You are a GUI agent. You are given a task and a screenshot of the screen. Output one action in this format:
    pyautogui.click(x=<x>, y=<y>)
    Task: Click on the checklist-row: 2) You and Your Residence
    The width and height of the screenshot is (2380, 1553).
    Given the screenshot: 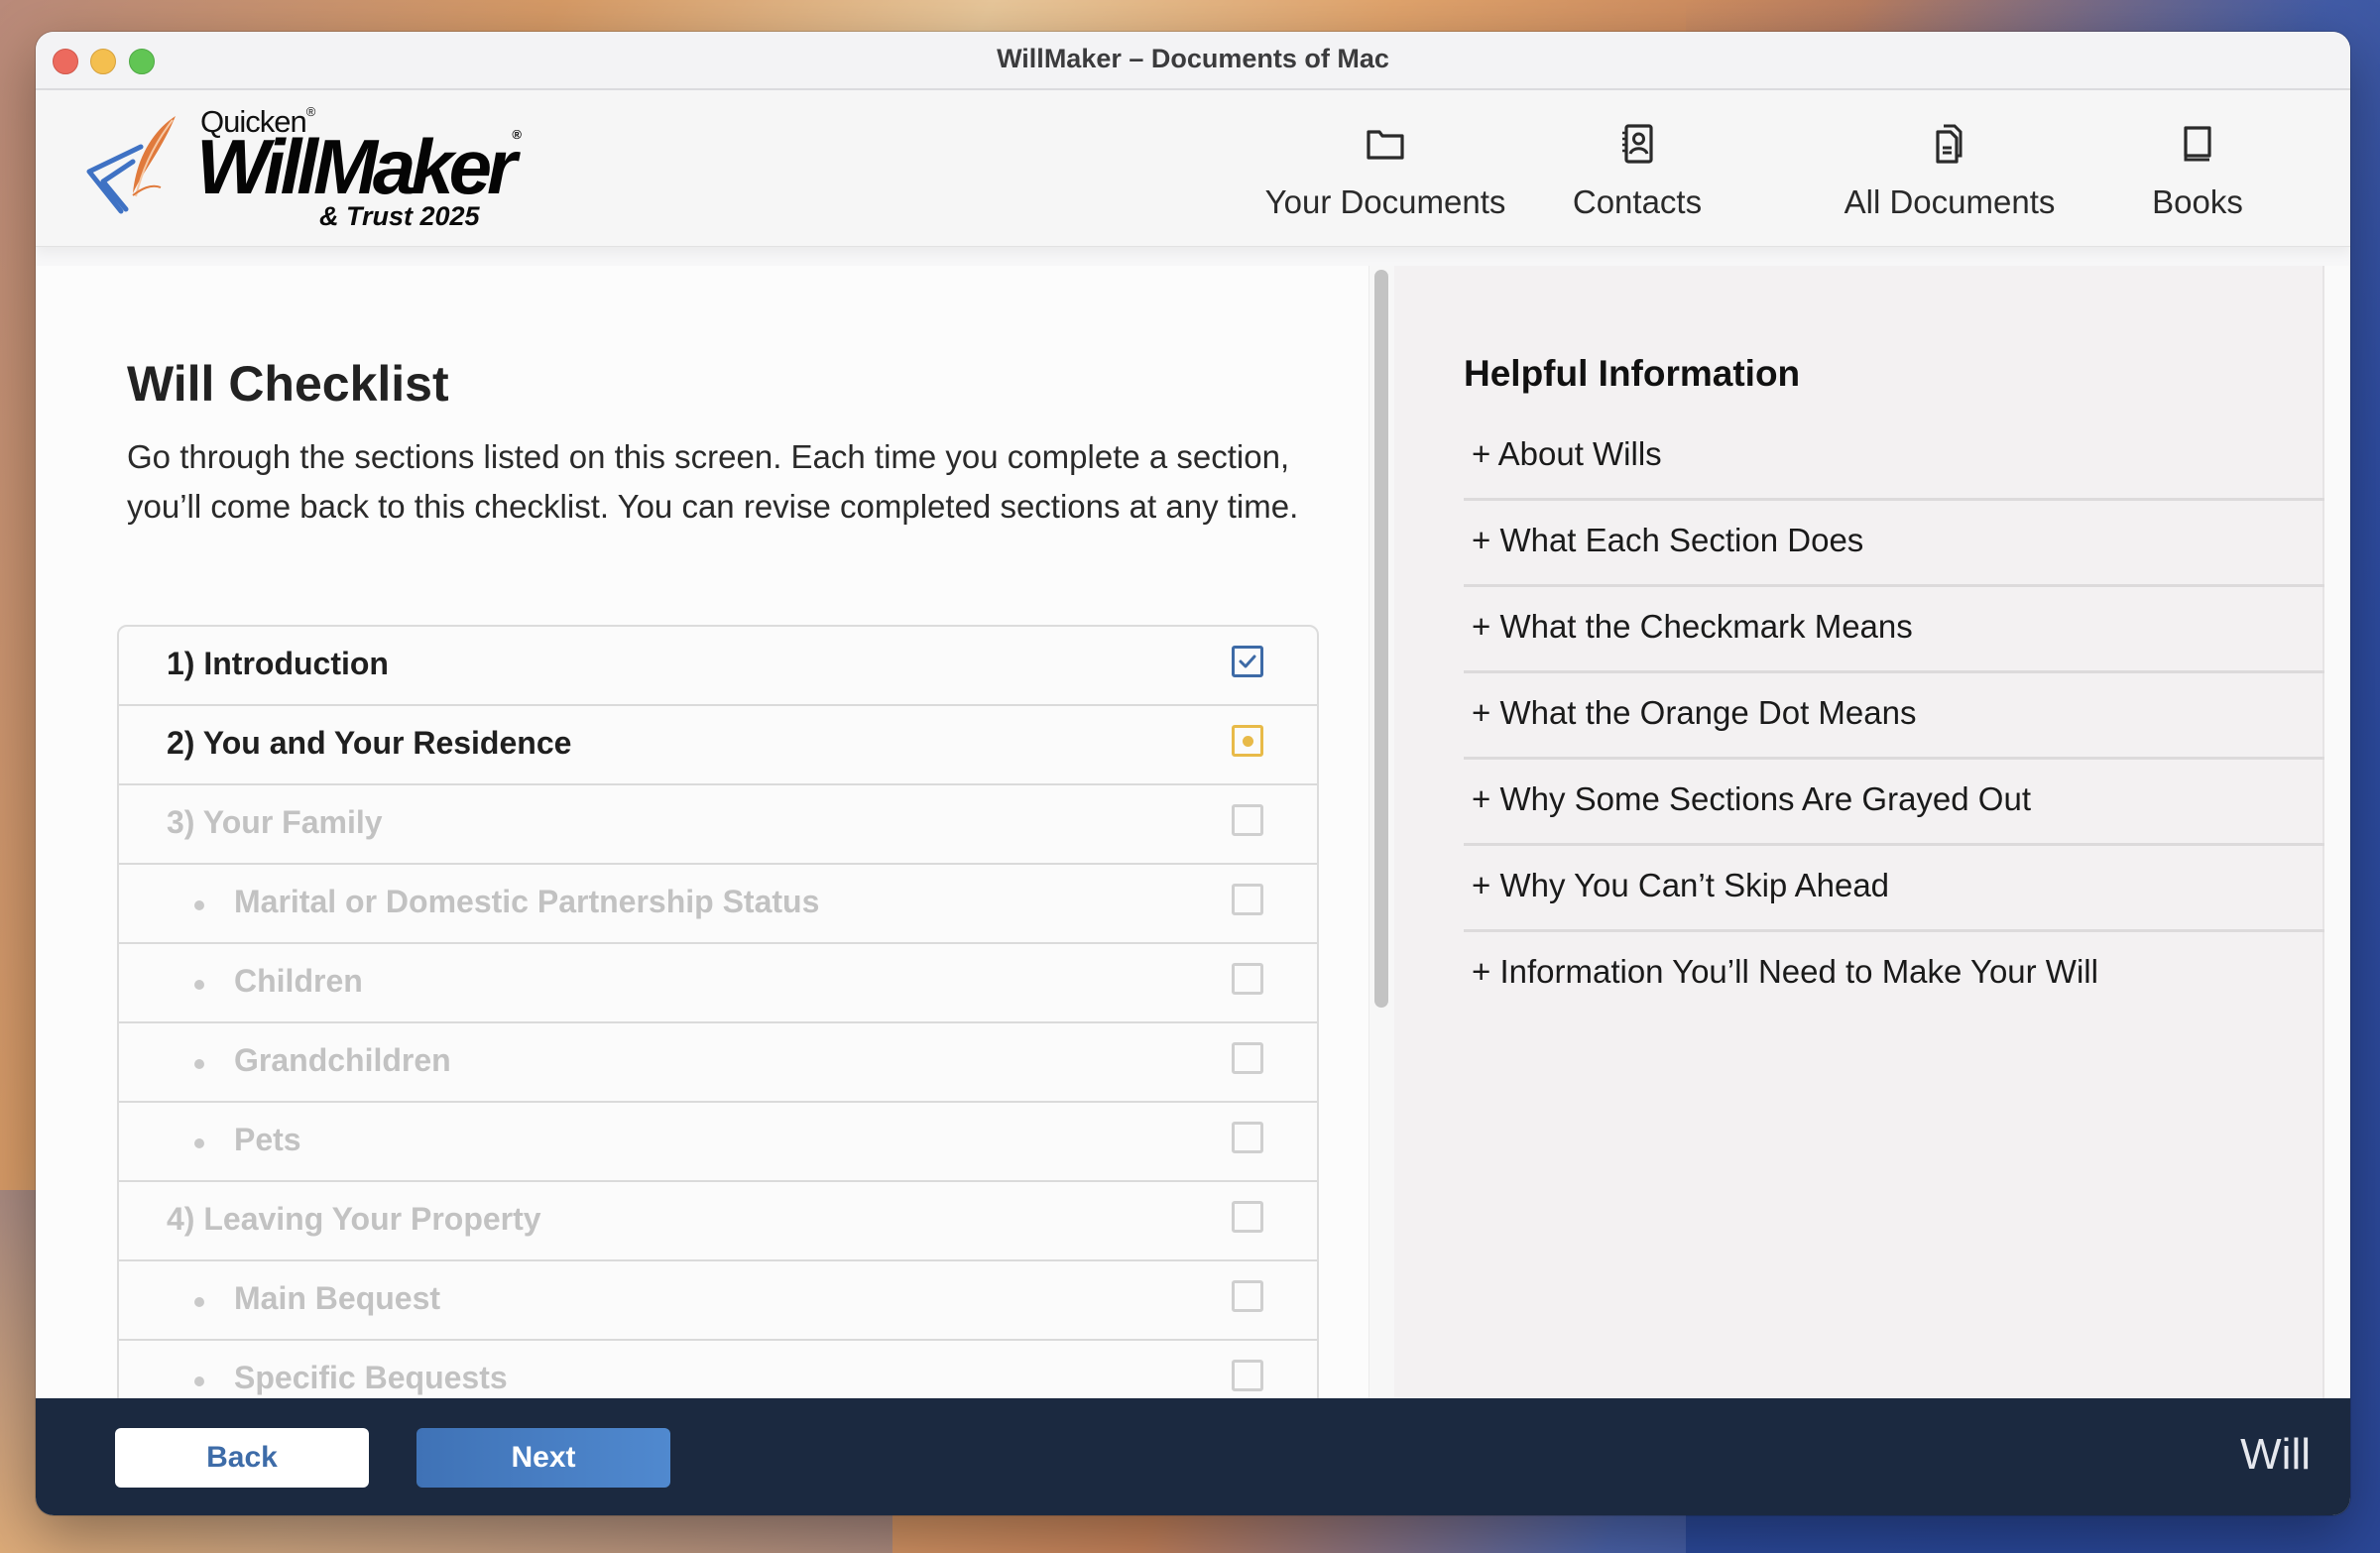 What is the action you would take?
    pyautogui.click(x=718, y=745)
    